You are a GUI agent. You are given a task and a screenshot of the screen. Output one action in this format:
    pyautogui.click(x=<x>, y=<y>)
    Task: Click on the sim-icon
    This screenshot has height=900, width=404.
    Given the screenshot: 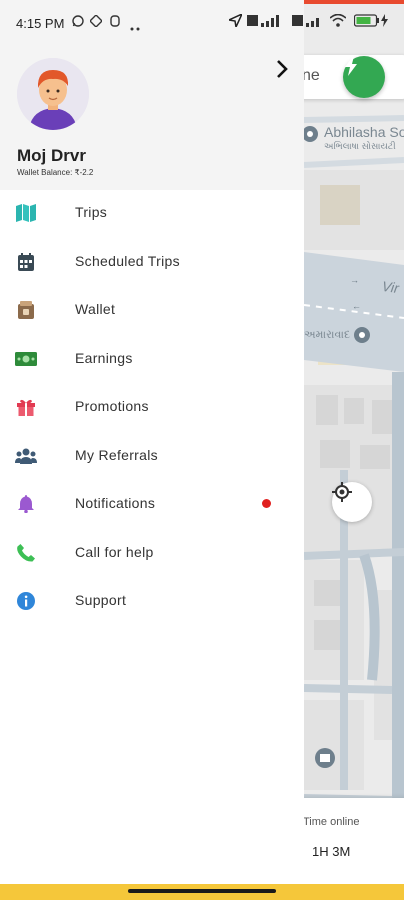 What is the action you would take?
    pyautogui.click(x=115, y=23)
    